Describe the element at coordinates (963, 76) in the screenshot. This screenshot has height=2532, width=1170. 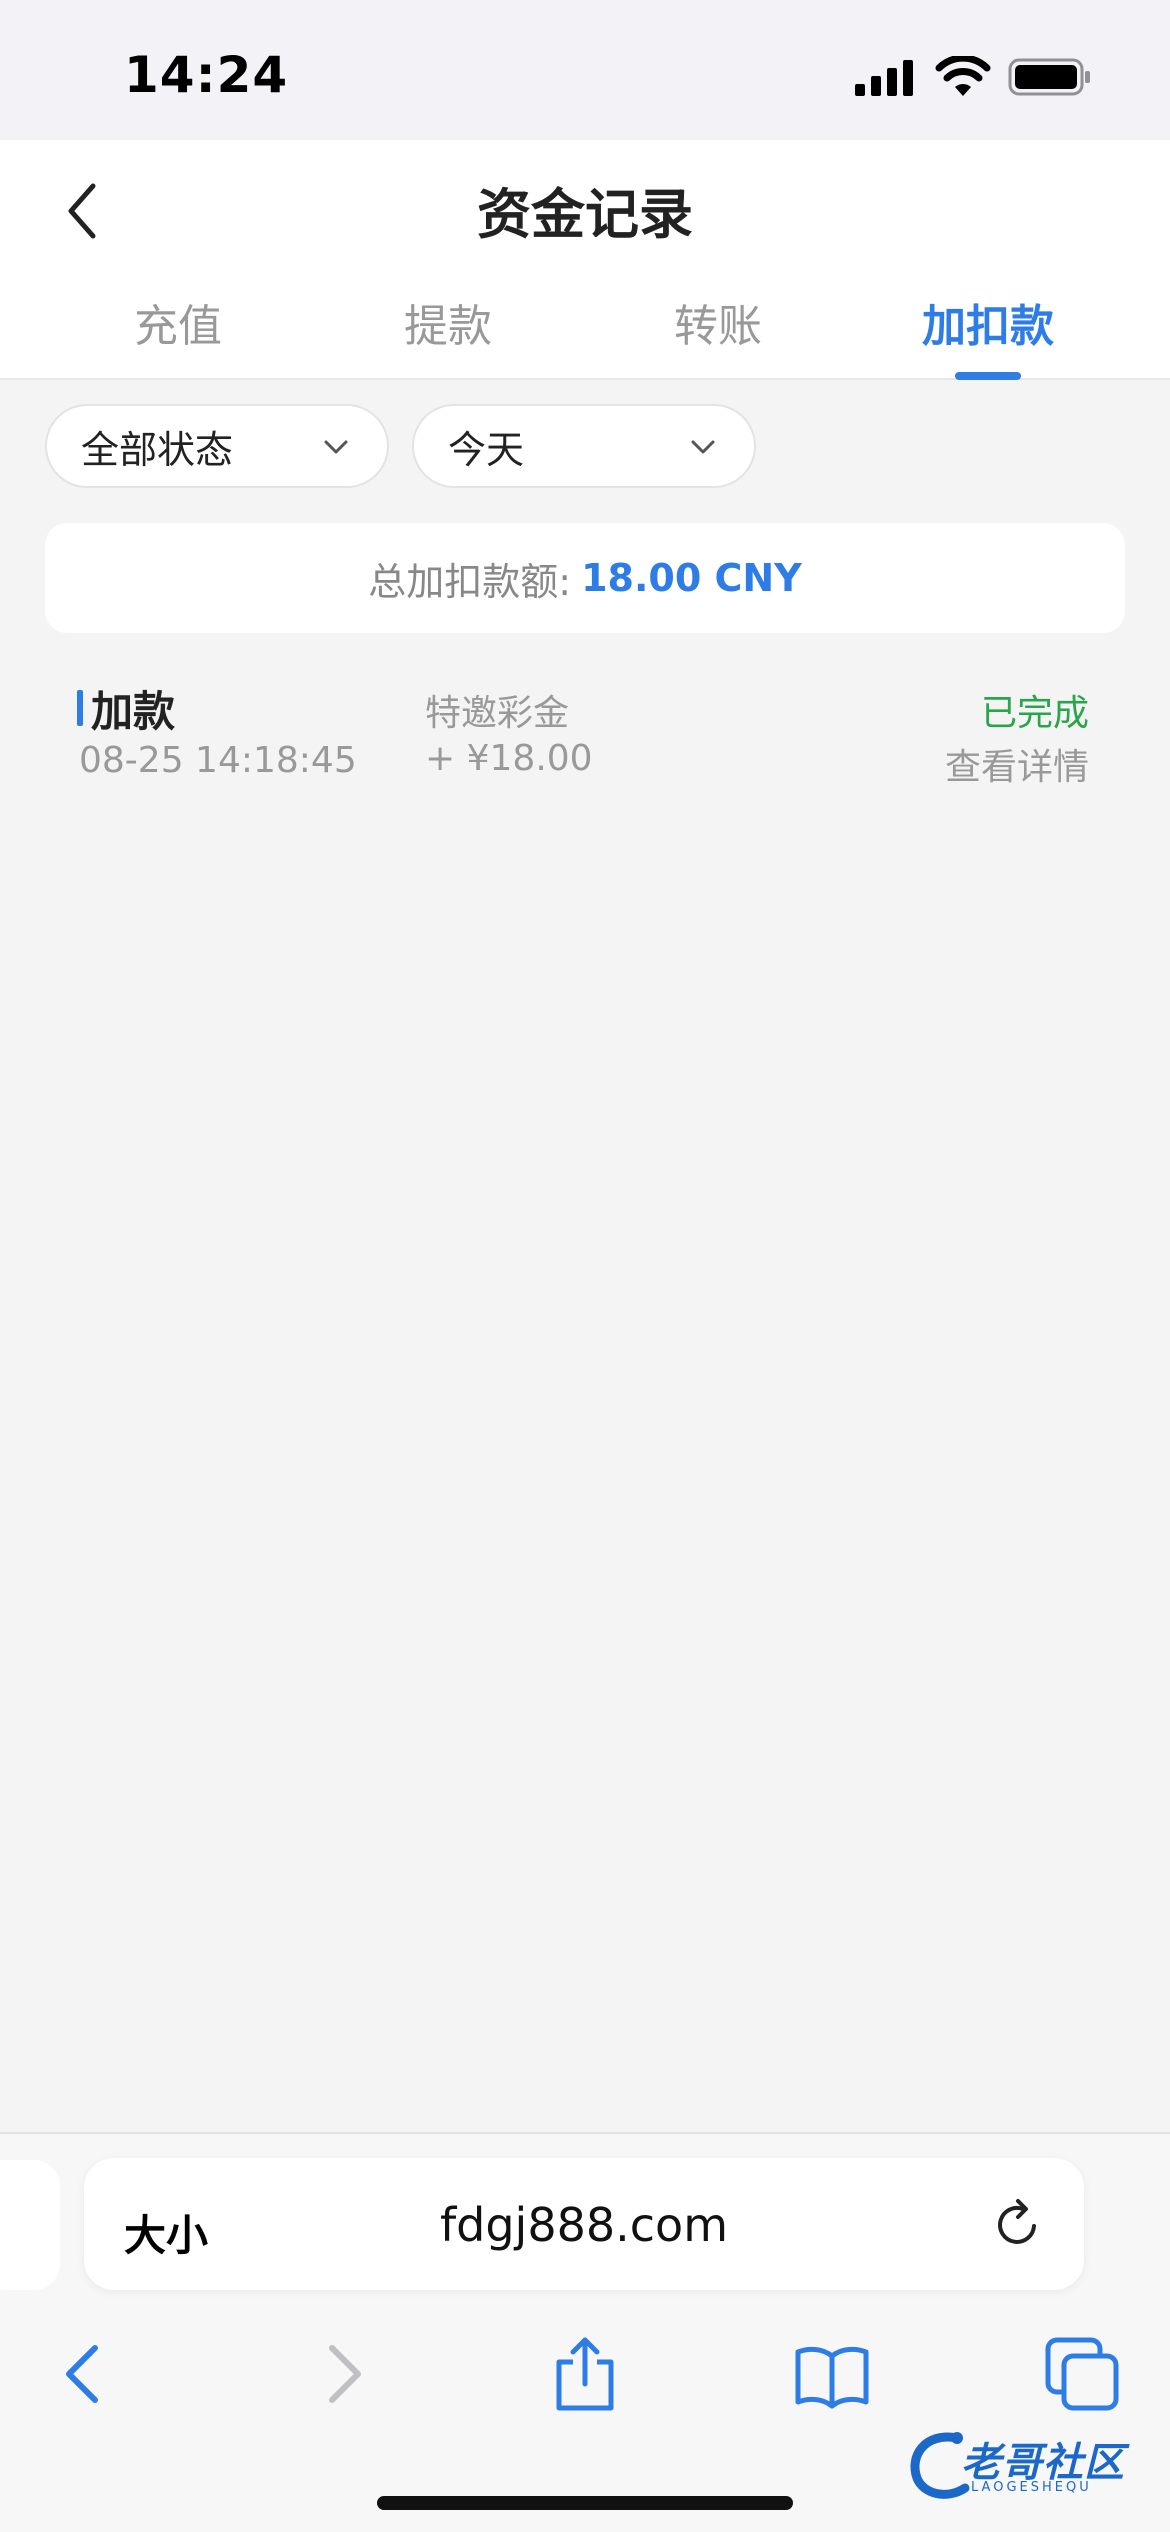
I see `wifi-icon` at that location.